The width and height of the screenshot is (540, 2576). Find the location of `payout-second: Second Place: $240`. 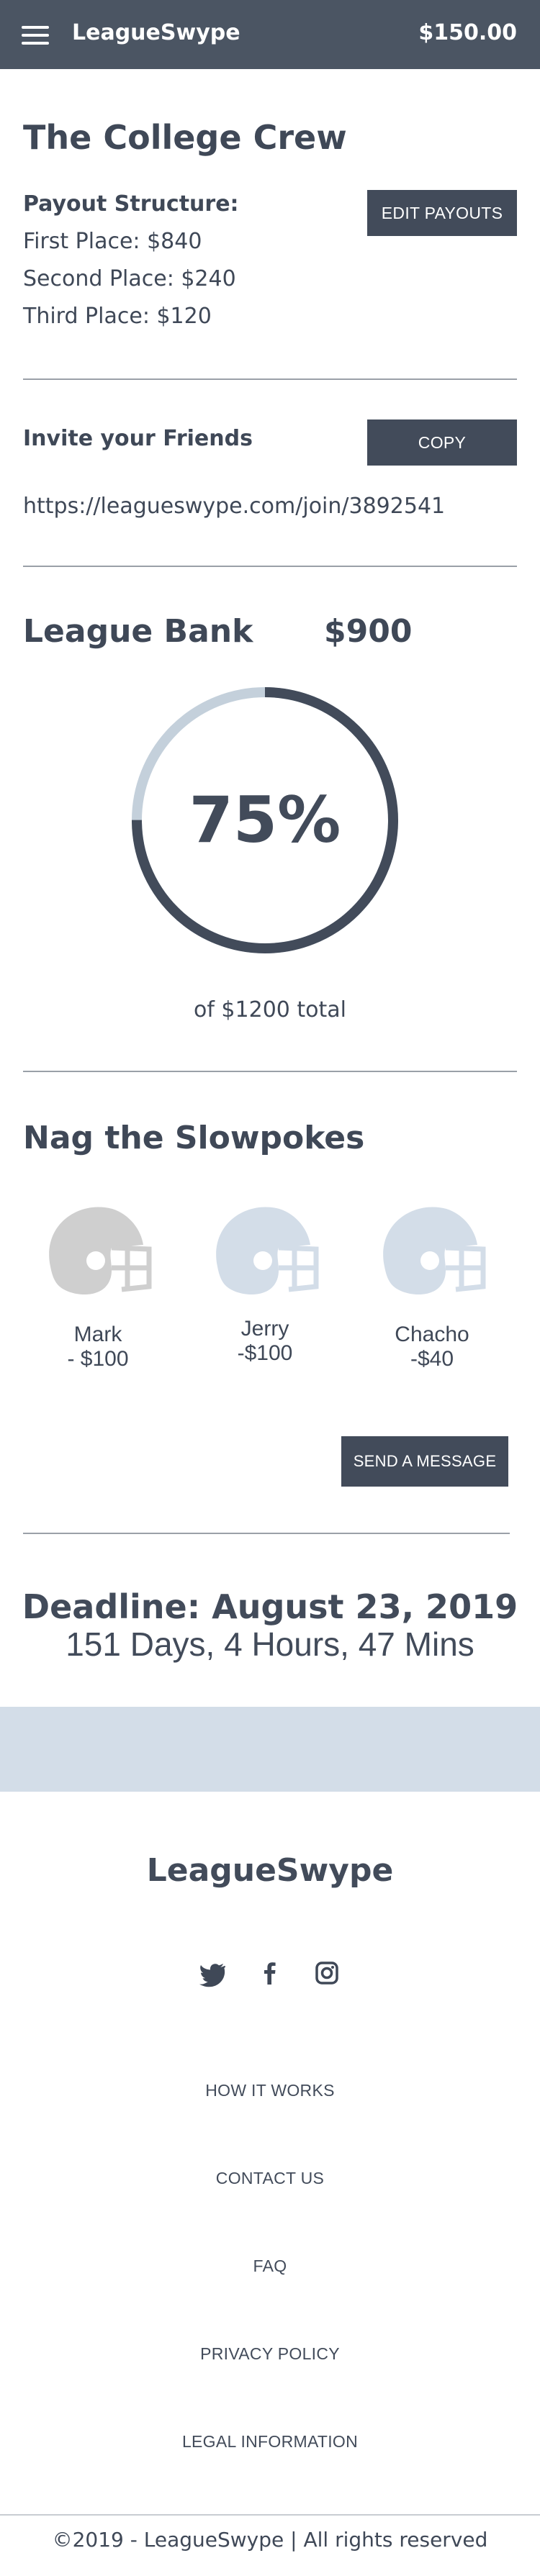

payout-second: Second Place: $240 is located at coordinates (129, 278).